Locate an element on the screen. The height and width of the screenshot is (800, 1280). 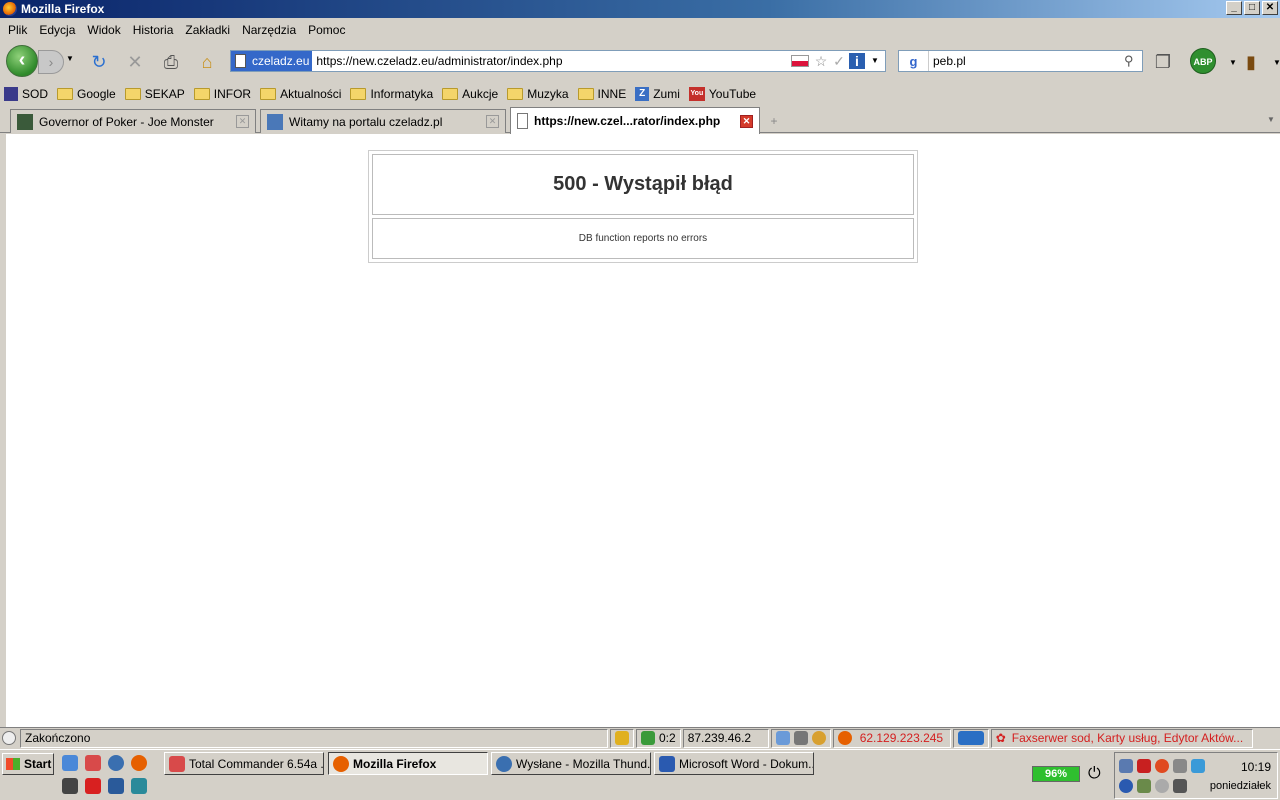
bookmark-zumi: Z Zumi is located at coordinates (657, 94).